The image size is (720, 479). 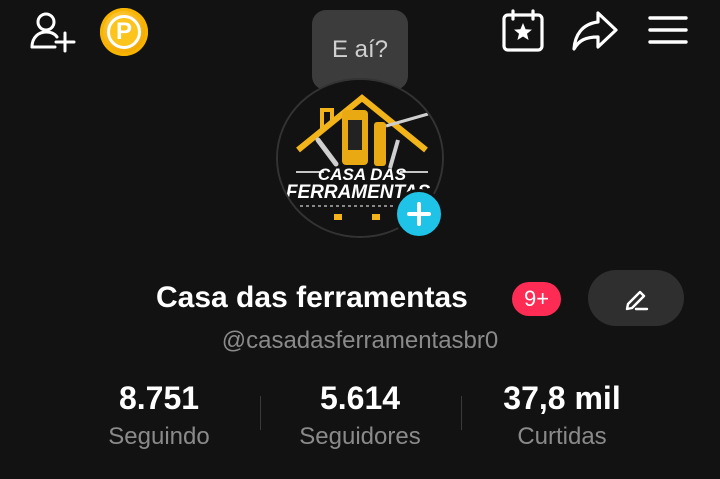 I want to click on coin-icon: P, so click(x=124, y=32).